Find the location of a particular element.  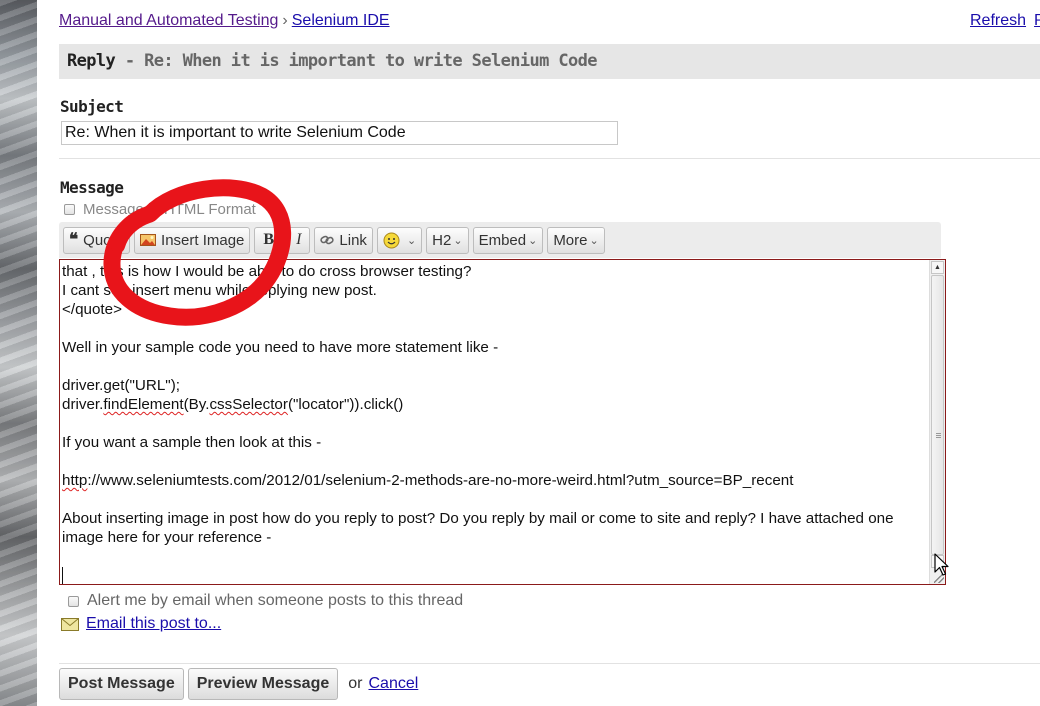

refresh-link: Refresh is located at coordinates (998, 20).